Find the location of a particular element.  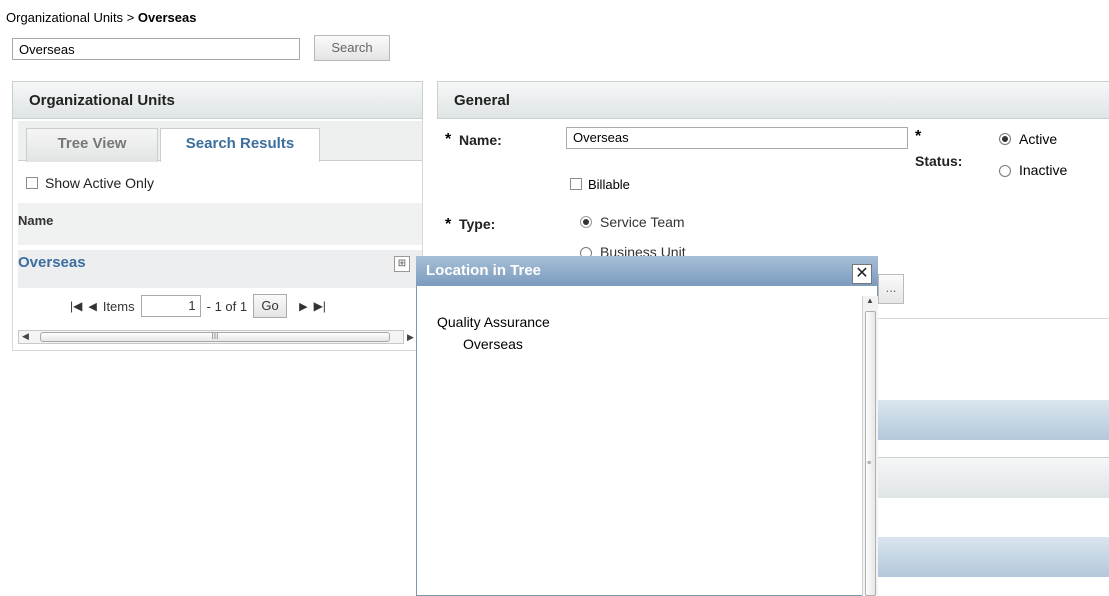

scroll-thumb: III is located at coordinates (215, 337).